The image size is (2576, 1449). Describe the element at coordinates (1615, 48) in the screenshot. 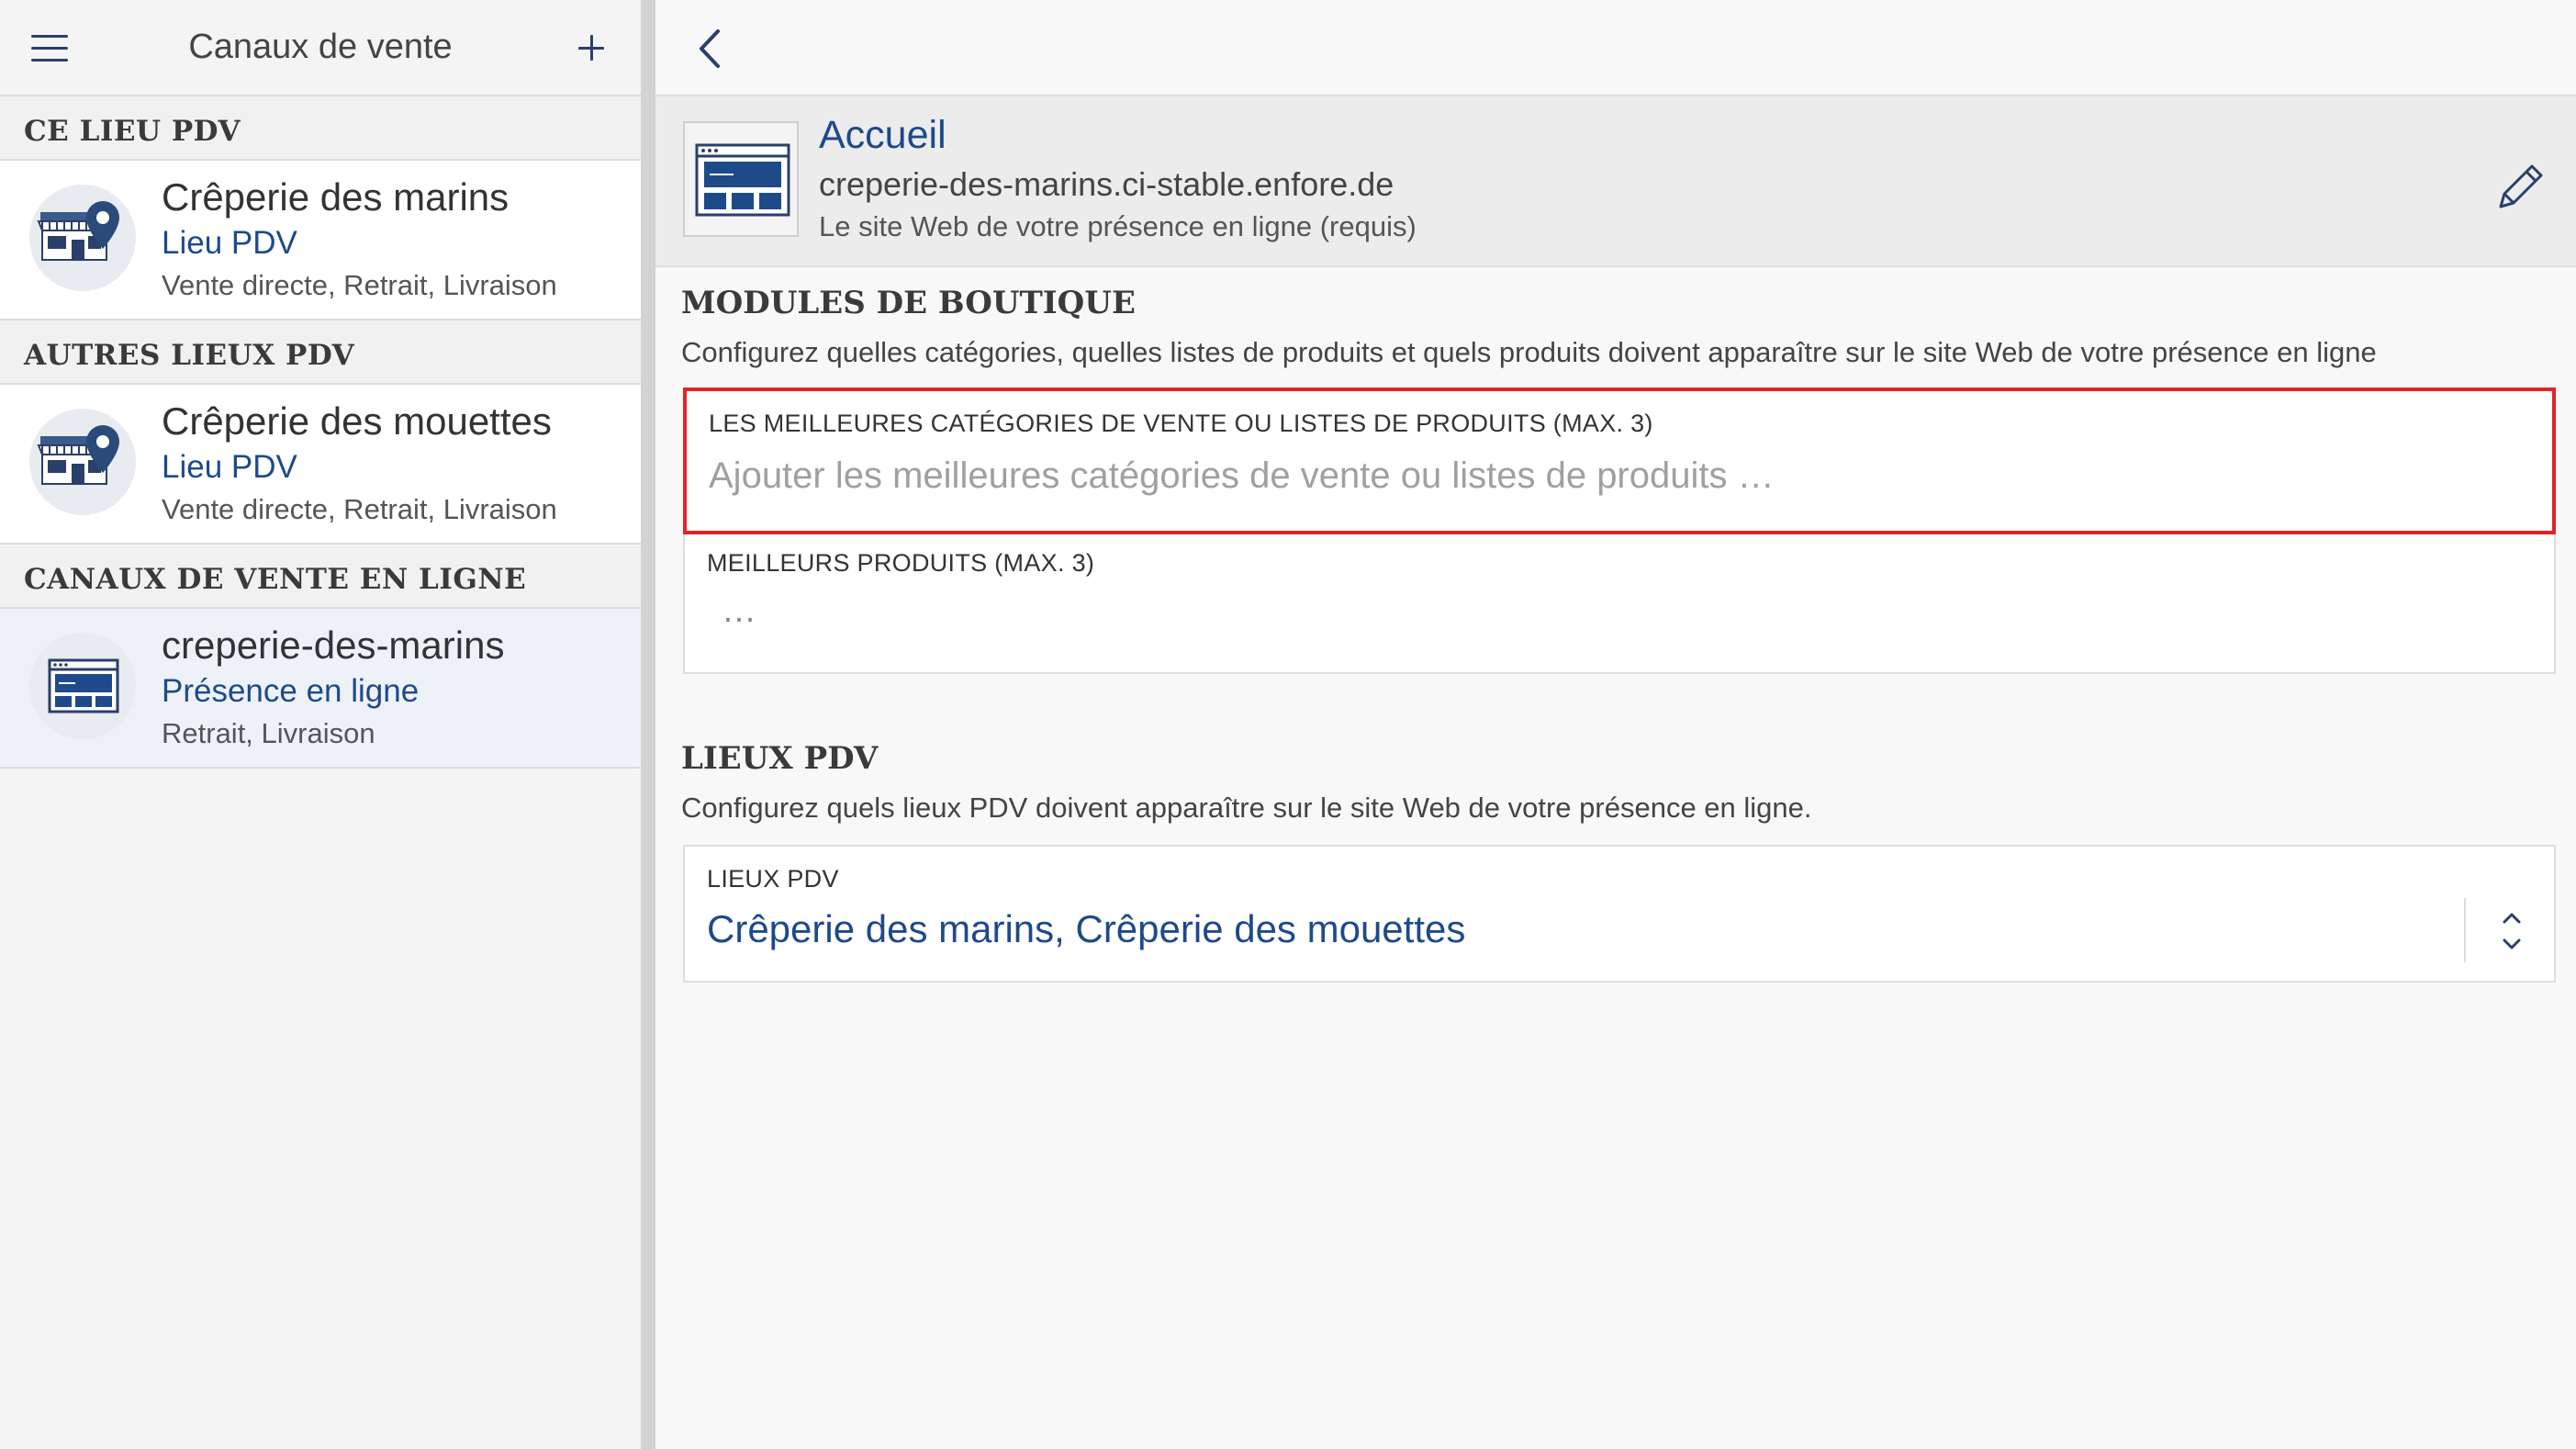

I see `main-topbar` at that location.